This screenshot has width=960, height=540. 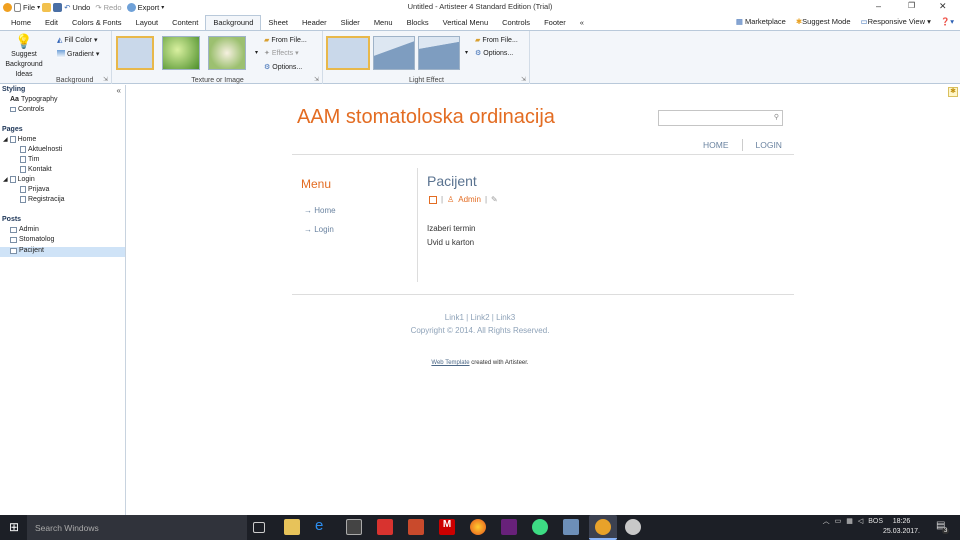 I want to click on light-diagonal-thumb, so click(x=394, y=53).